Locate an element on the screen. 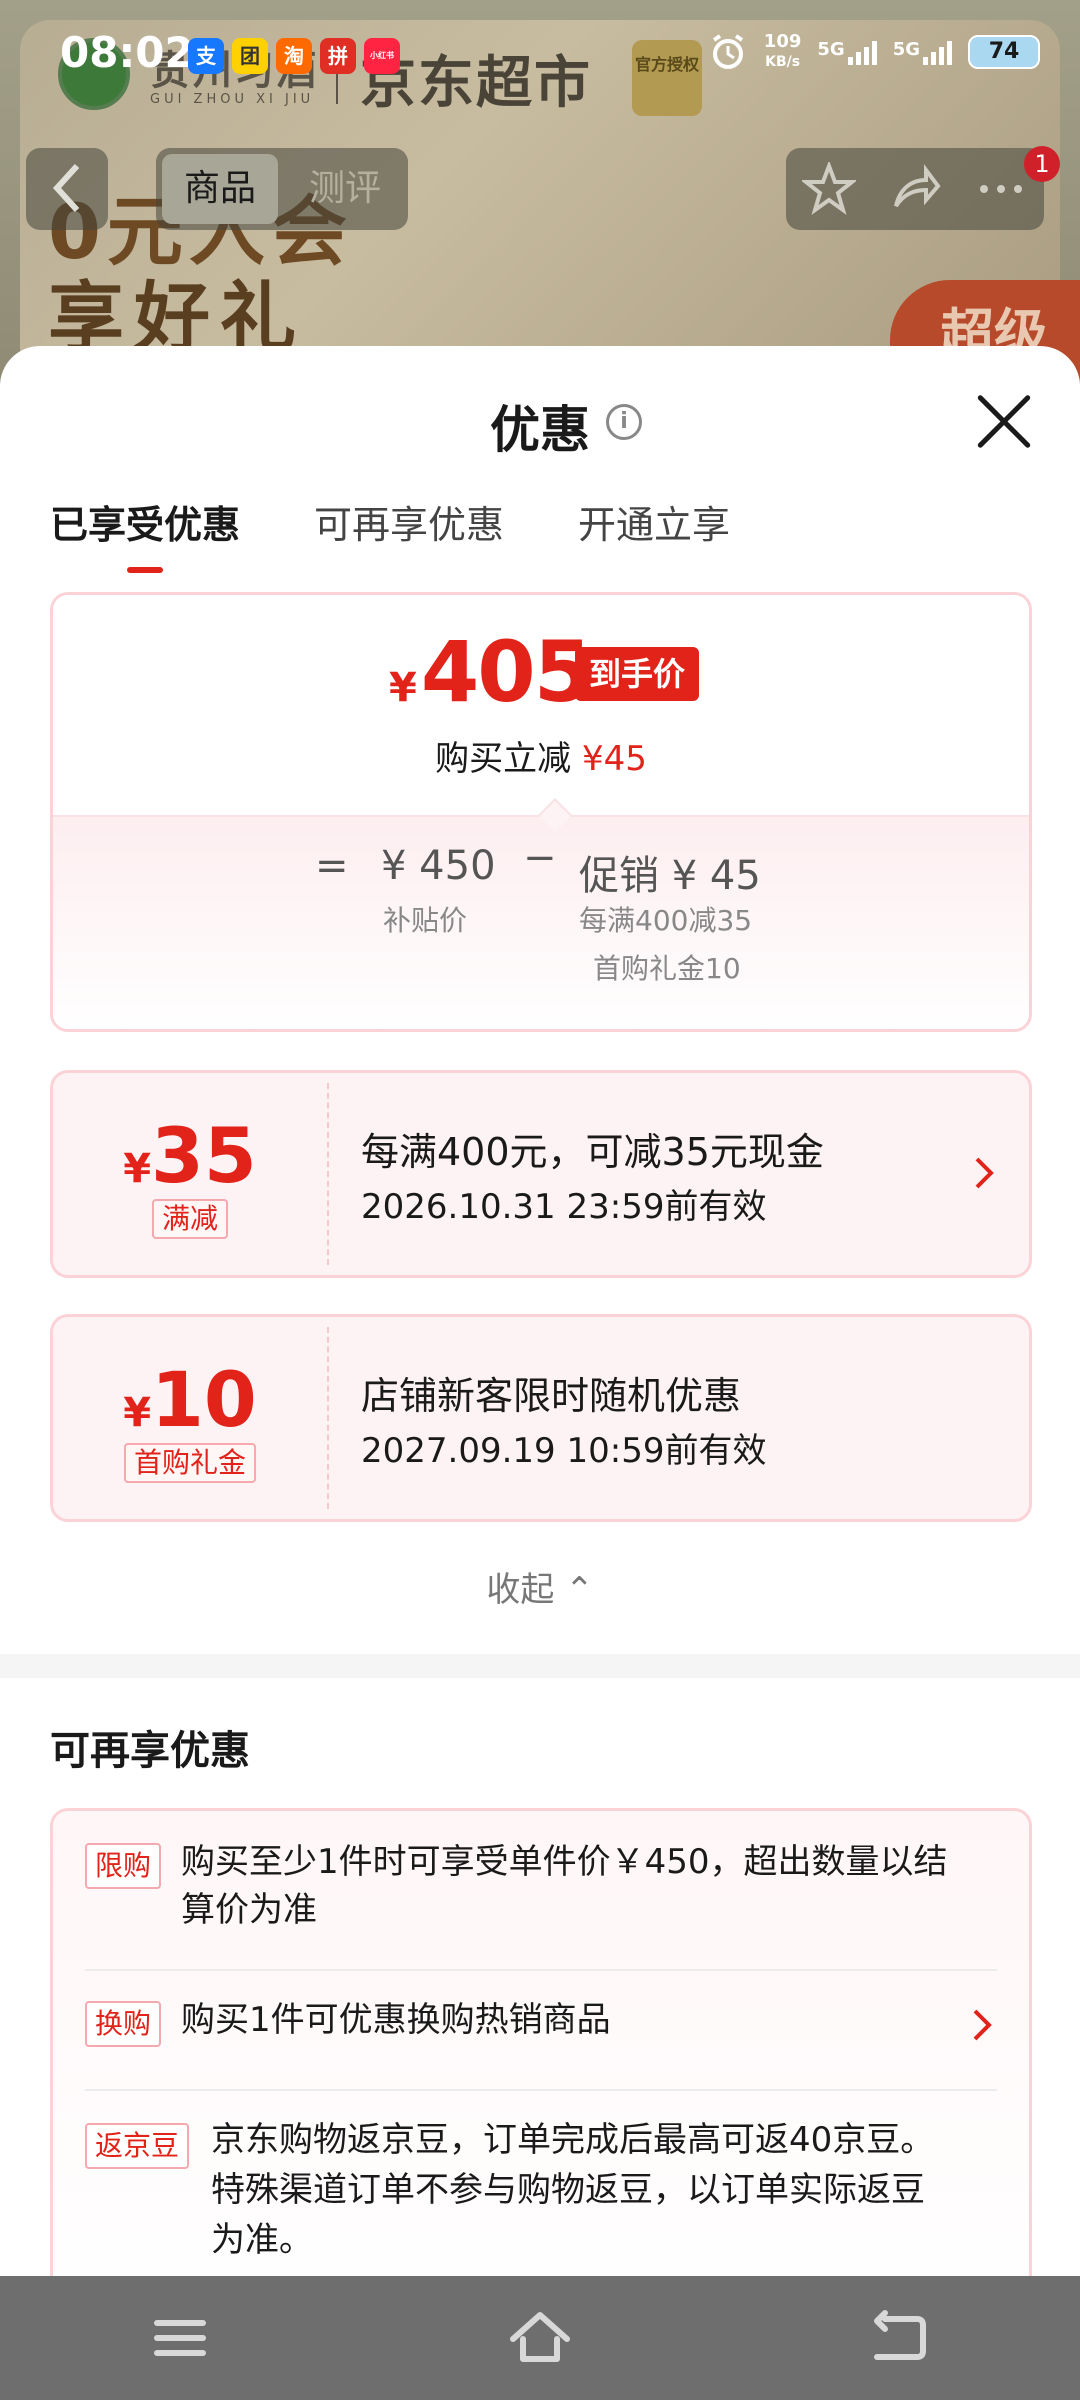 This screenshot has height=2400, width=1080. coupon-description: 店铺新客限时随机优惠 is located at coordinates (551, 1396).